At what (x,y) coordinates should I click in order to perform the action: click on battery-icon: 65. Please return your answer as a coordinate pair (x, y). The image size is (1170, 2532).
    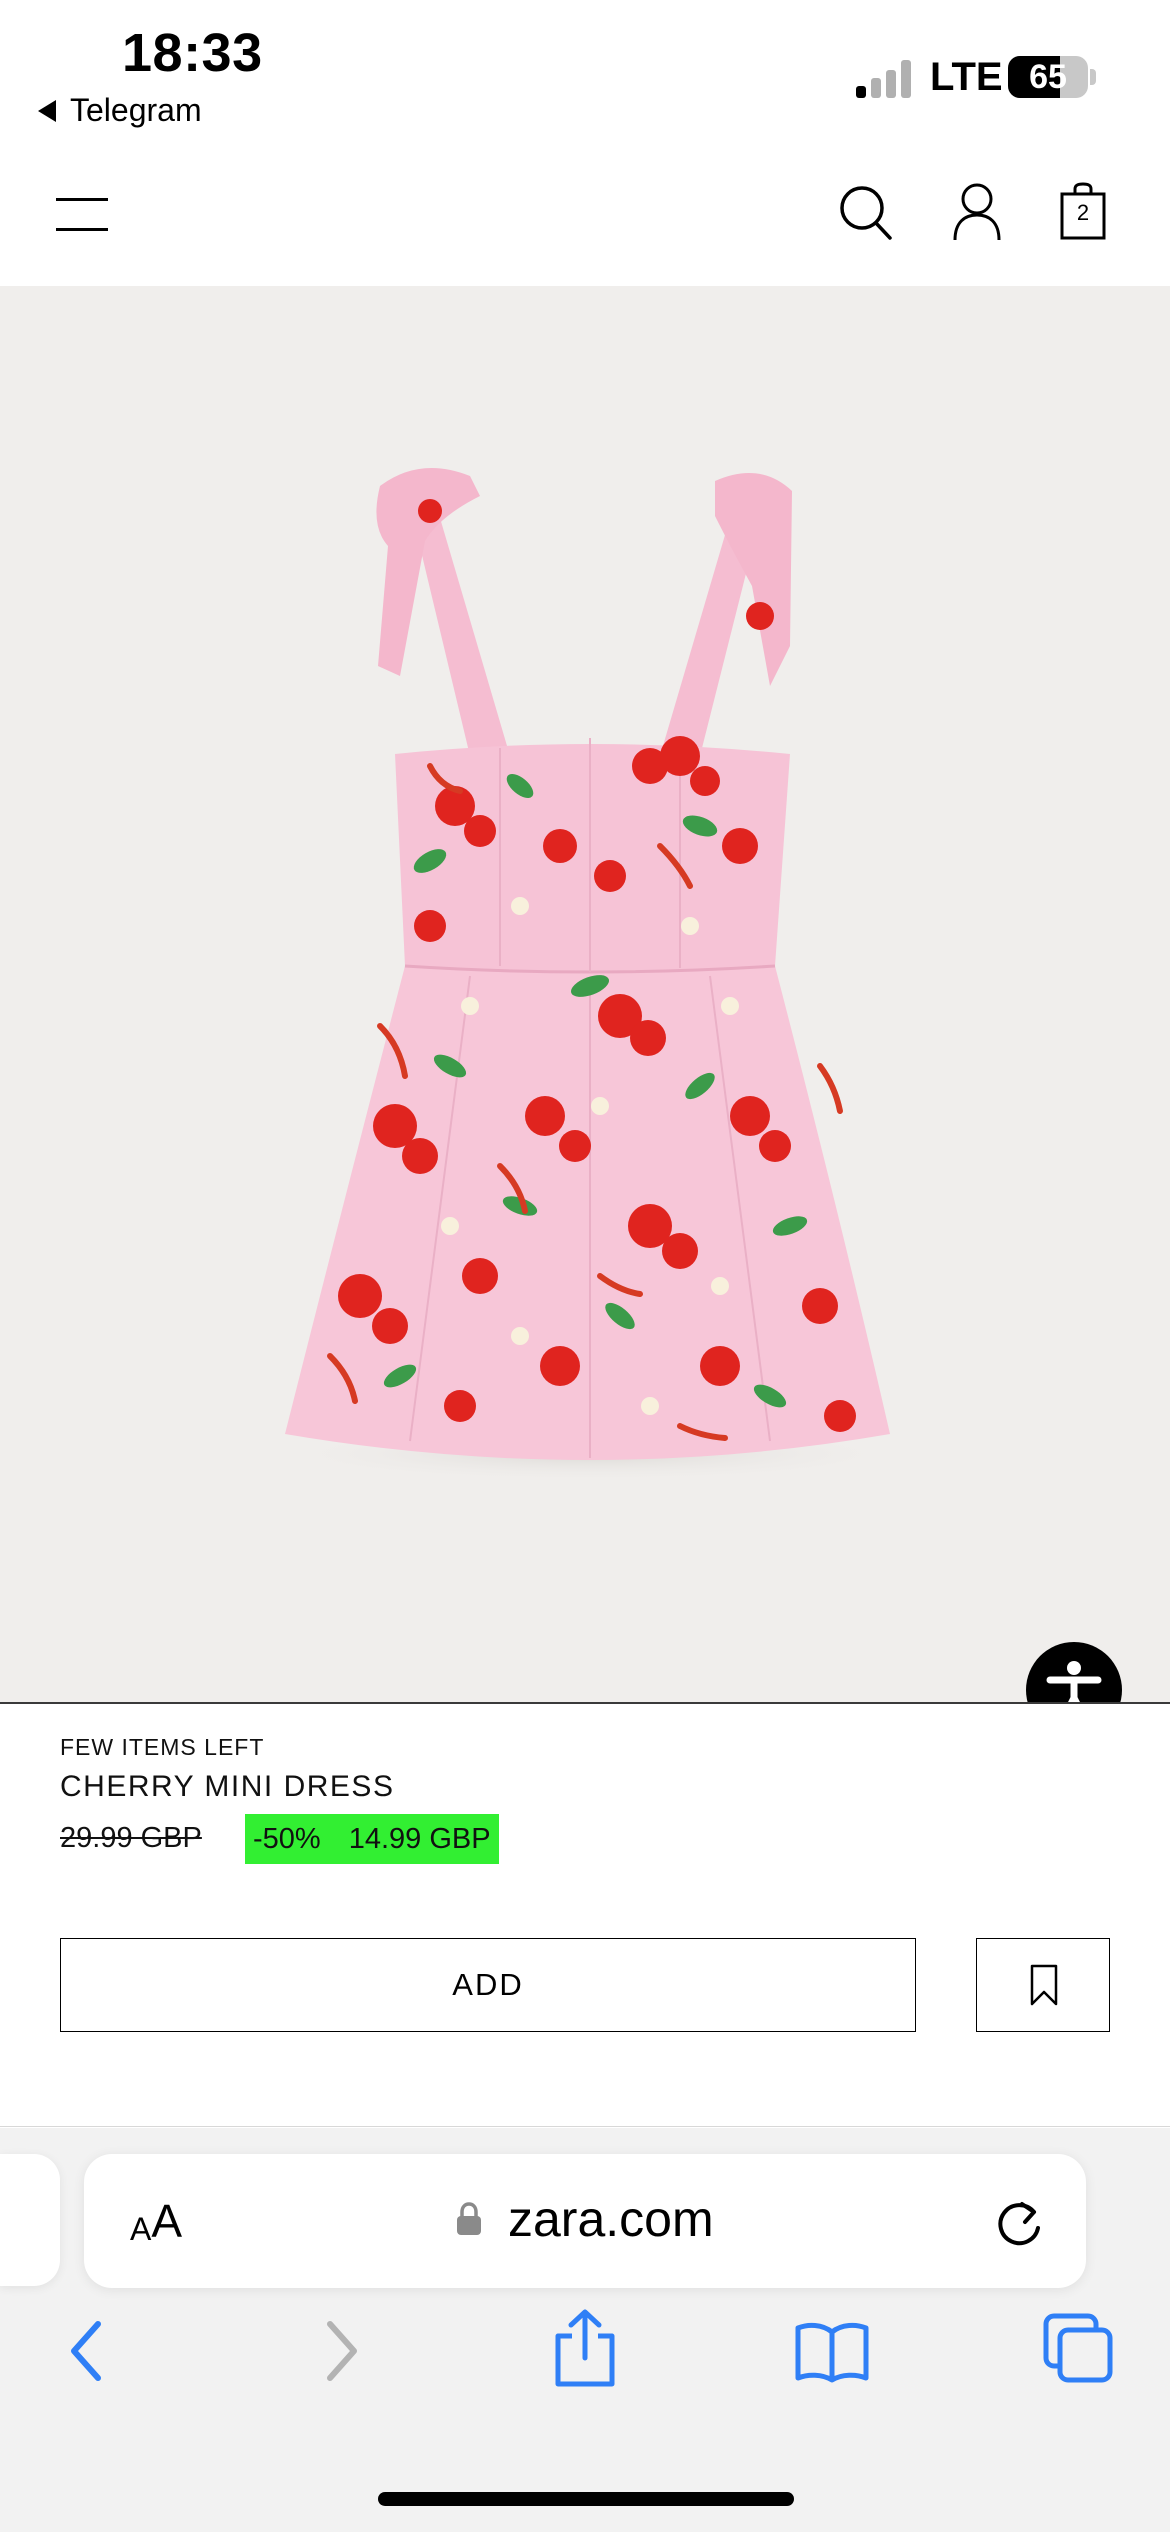
    Looking at the image, I should click on (1048, 77).